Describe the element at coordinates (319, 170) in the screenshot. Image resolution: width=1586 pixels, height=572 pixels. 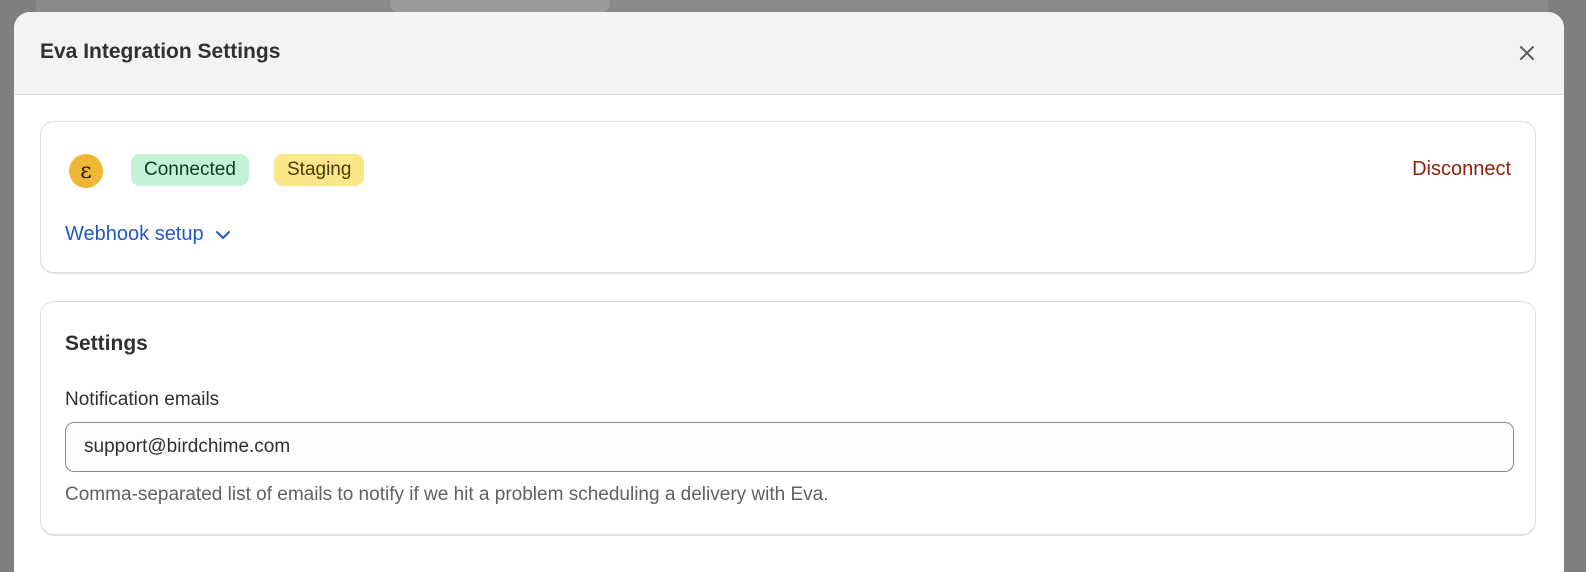
I see `staging-environment-badge: Staging` at that location.